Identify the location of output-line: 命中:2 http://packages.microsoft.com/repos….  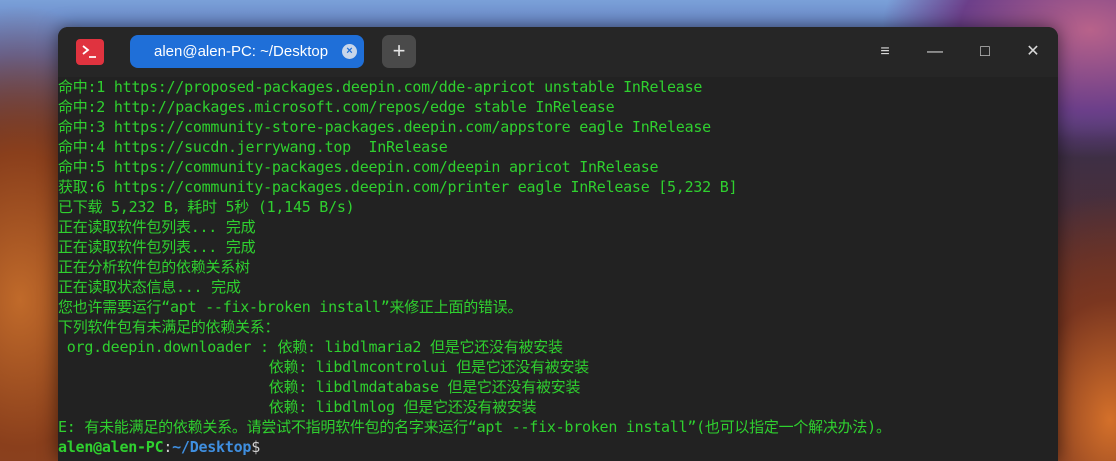
(336, 107).